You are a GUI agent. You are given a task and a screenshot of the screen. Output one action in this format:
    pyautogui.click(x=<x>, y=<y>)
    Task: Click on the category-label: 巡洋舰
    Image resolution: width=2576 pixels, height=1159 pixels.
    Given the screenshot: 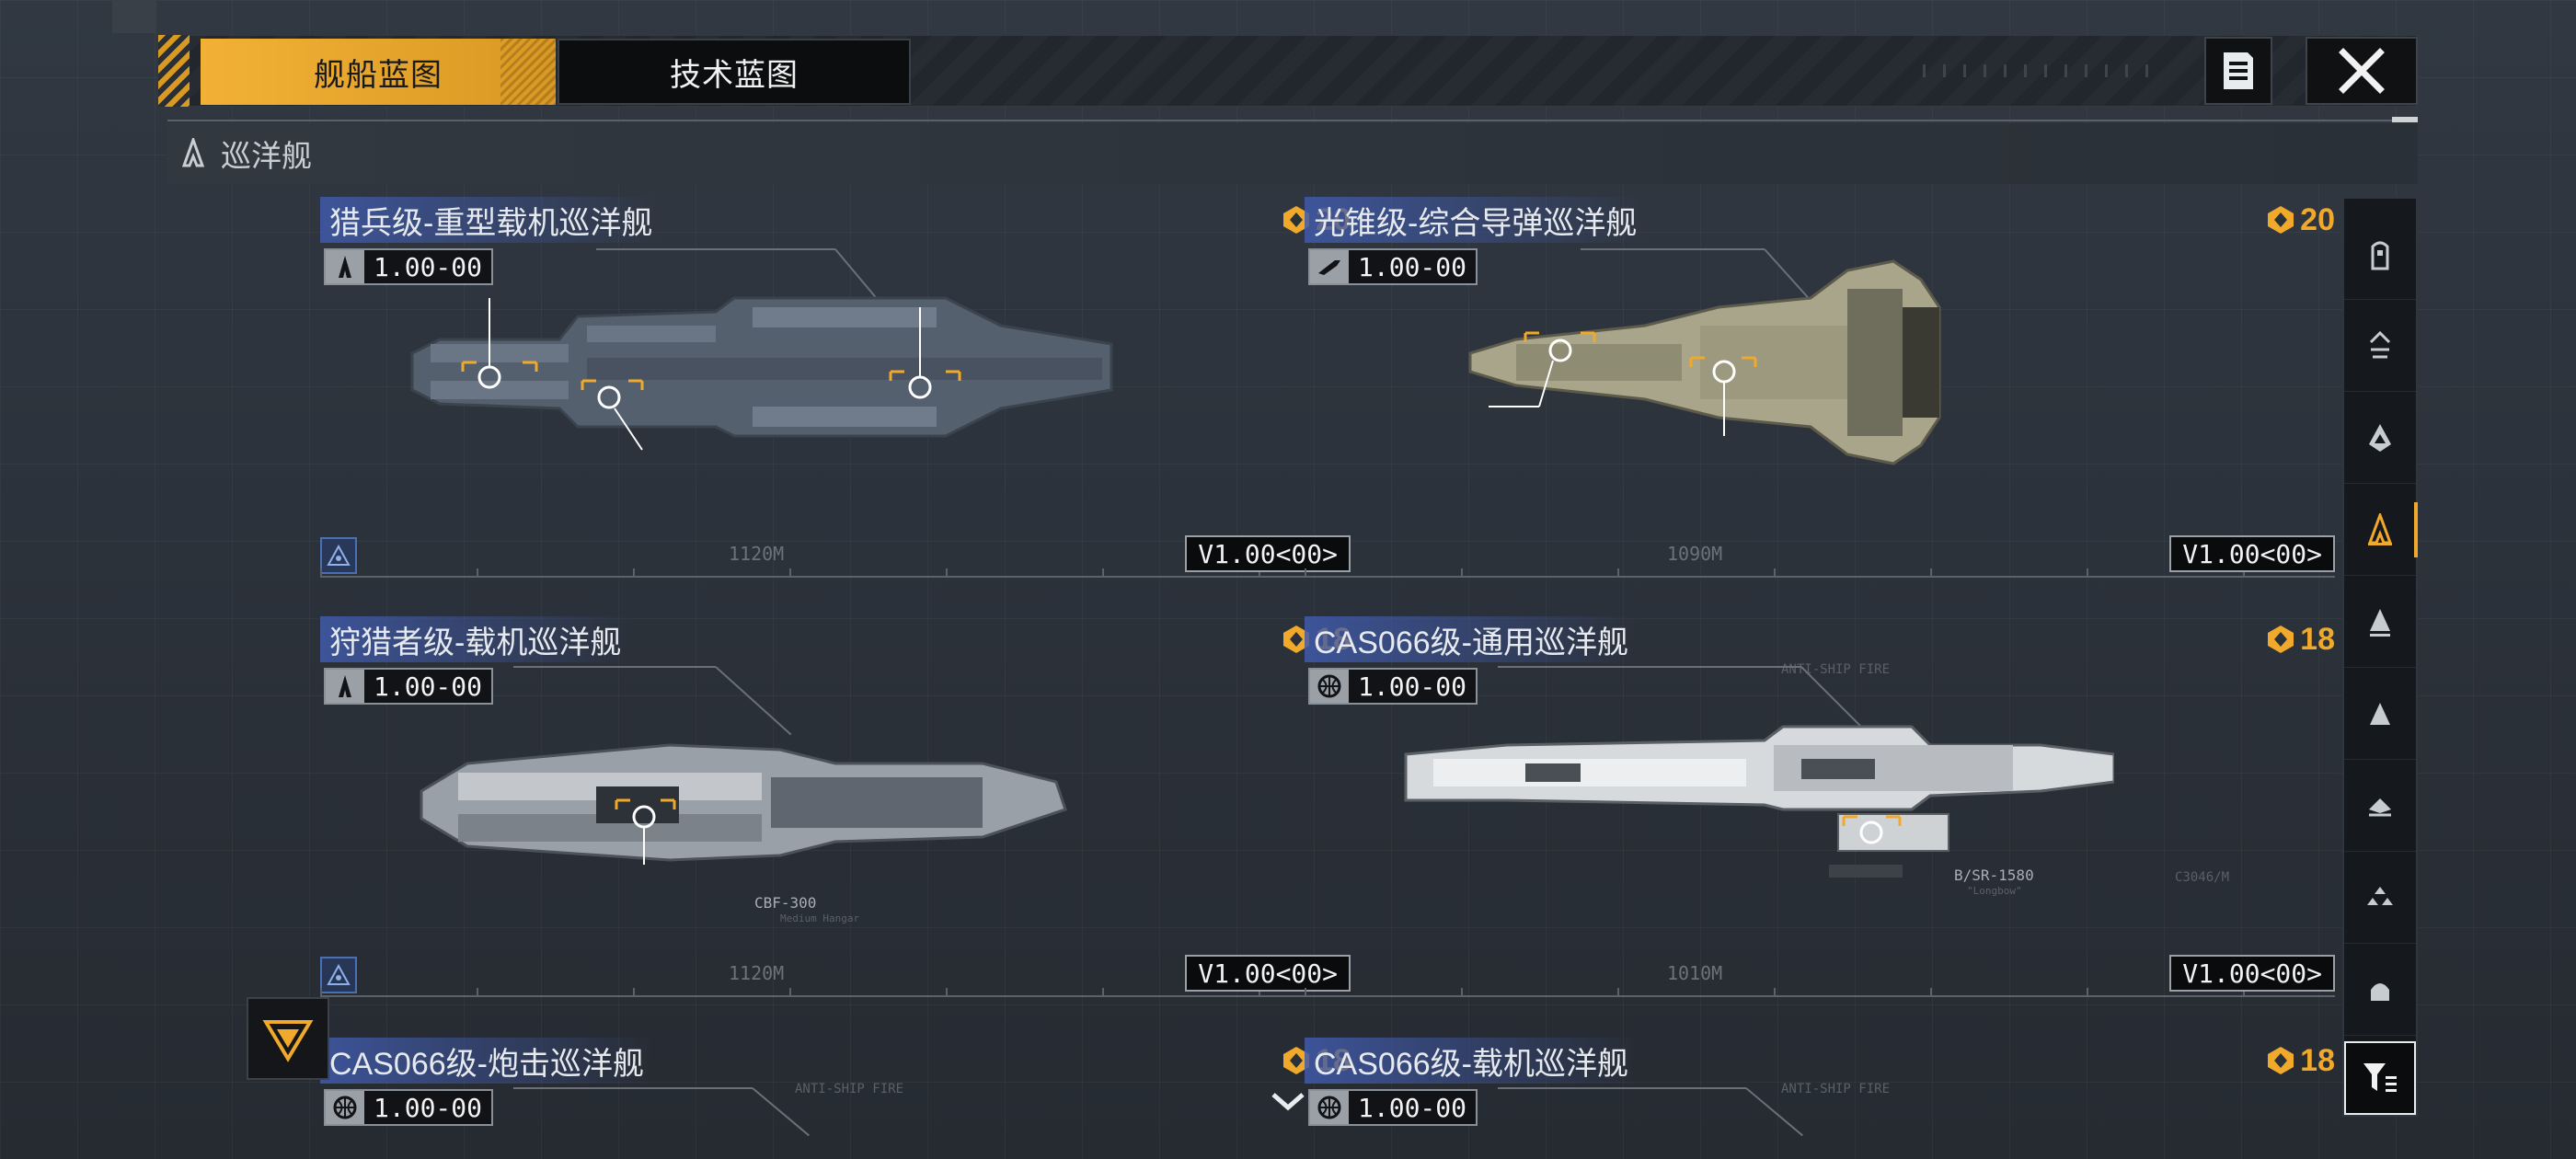 What is the action you would take?
    pyautogui.click(x=266, y=156)
    